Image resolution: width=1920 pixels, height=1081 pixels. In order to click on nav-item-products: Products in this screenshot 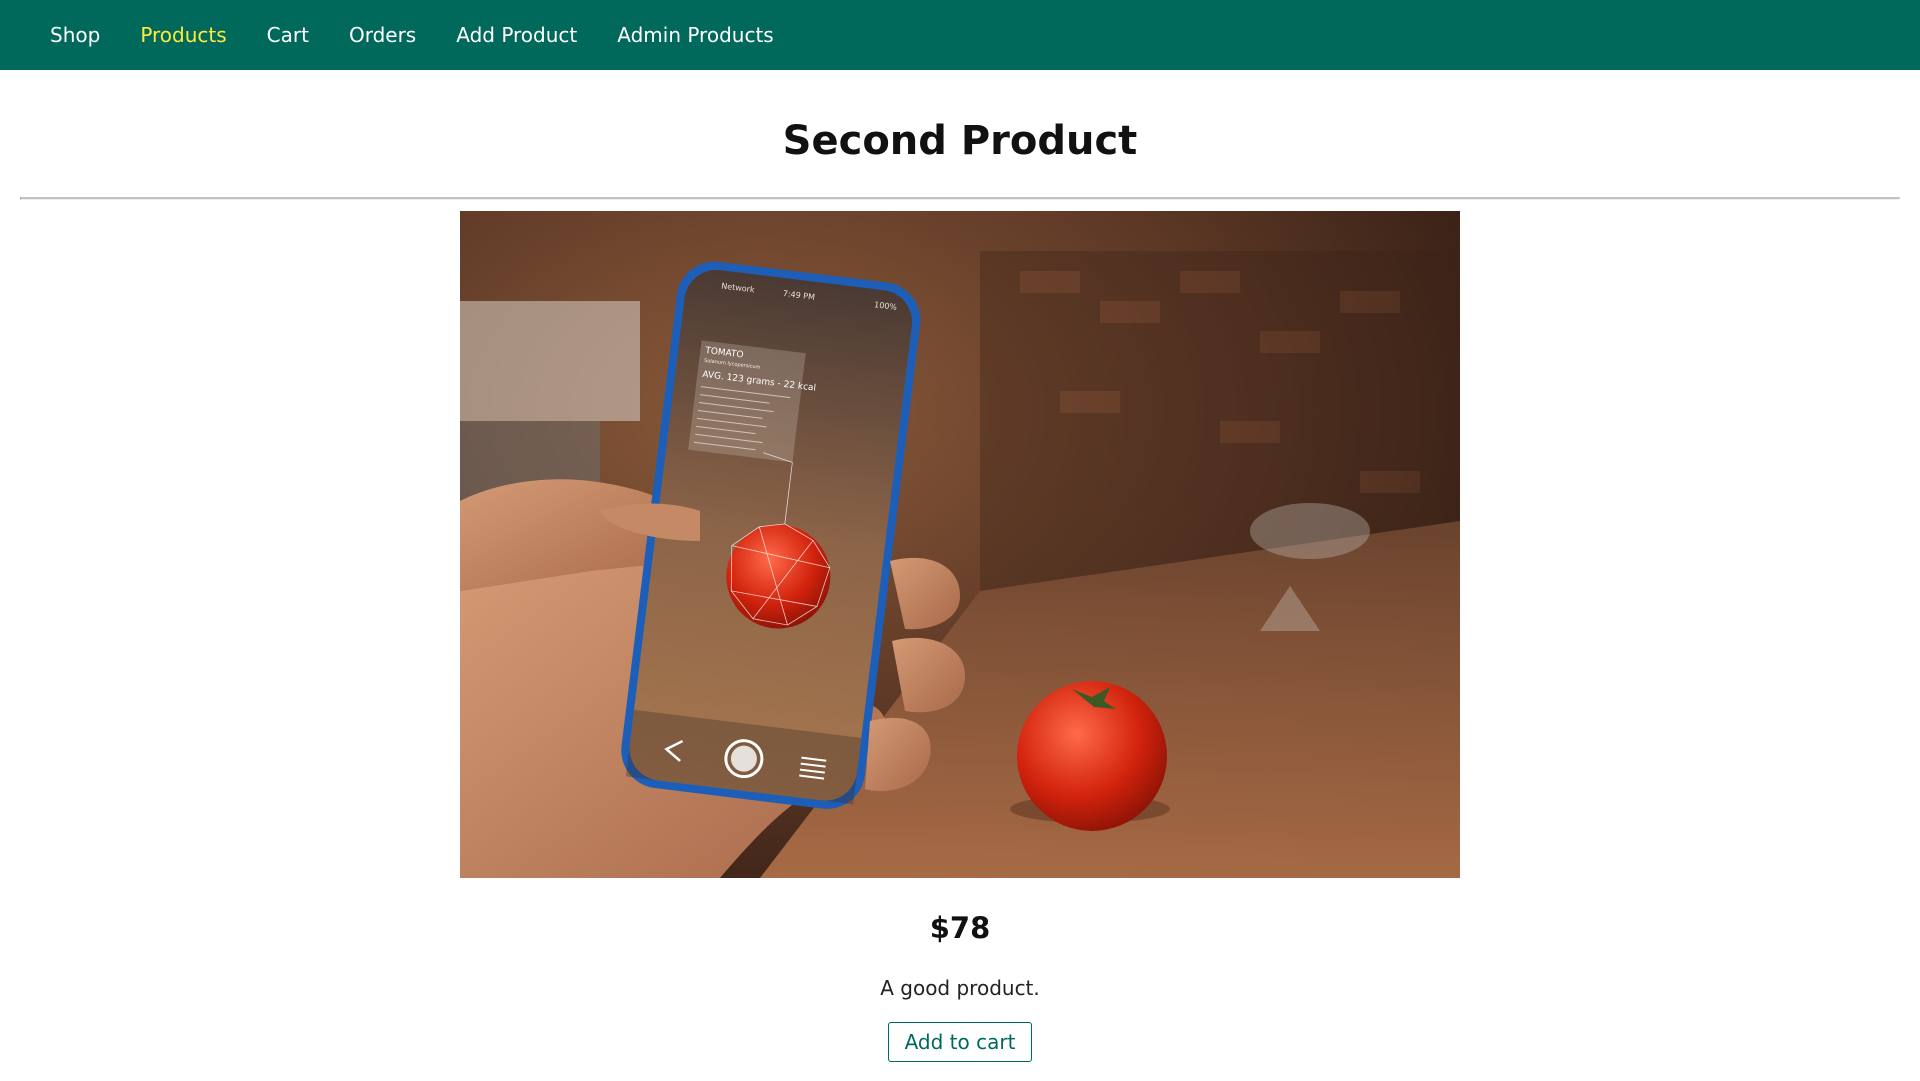, I will do `click(183, 35)`.